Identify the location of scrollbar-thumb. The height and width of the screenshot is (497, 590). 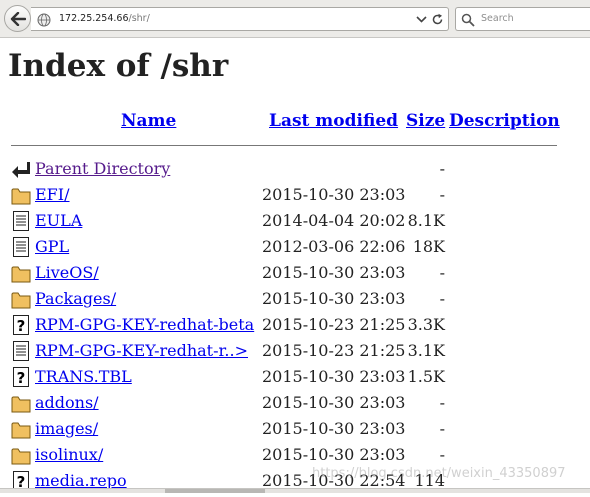
(215, 491).